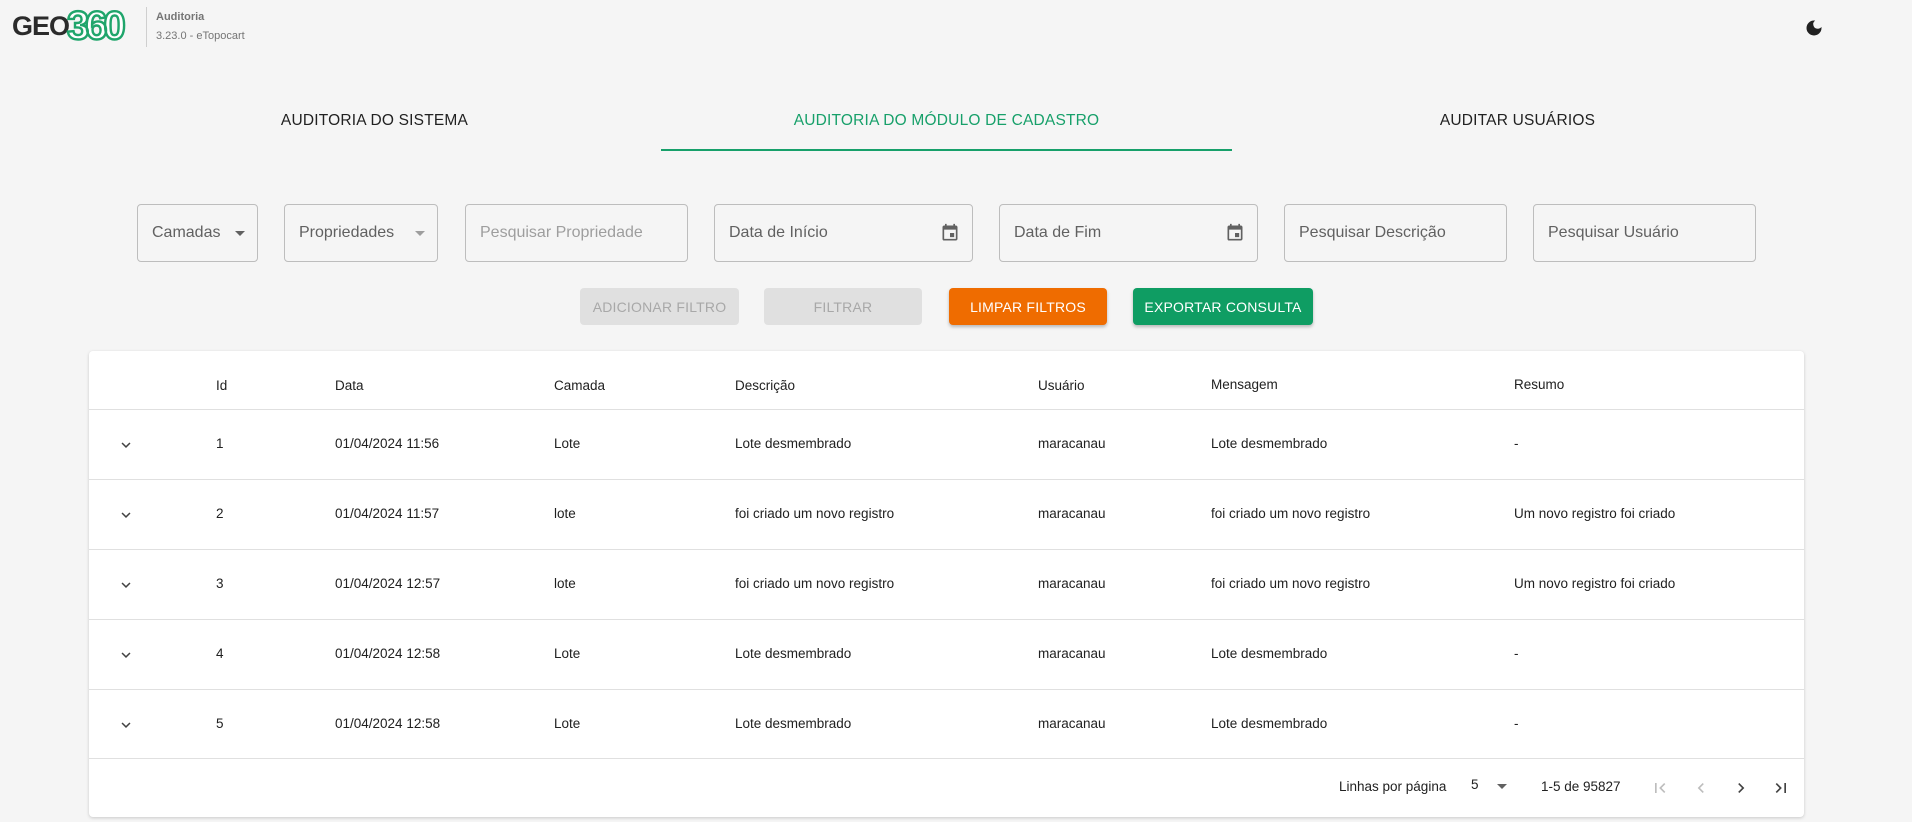  I want to click on app-title: Auditoria, so click(180, 17).